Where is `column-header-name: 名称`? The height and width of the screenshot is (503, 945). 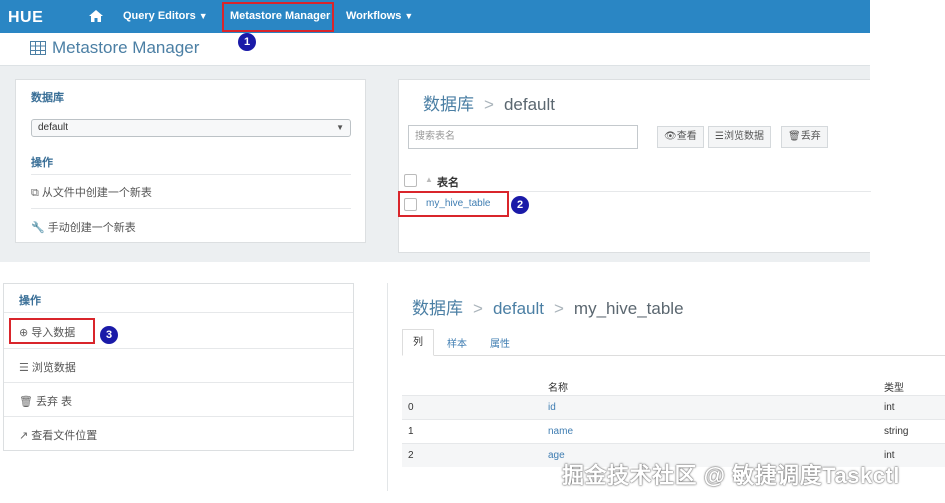 column-header-name: 名称 is located at coordinates (558, 388).